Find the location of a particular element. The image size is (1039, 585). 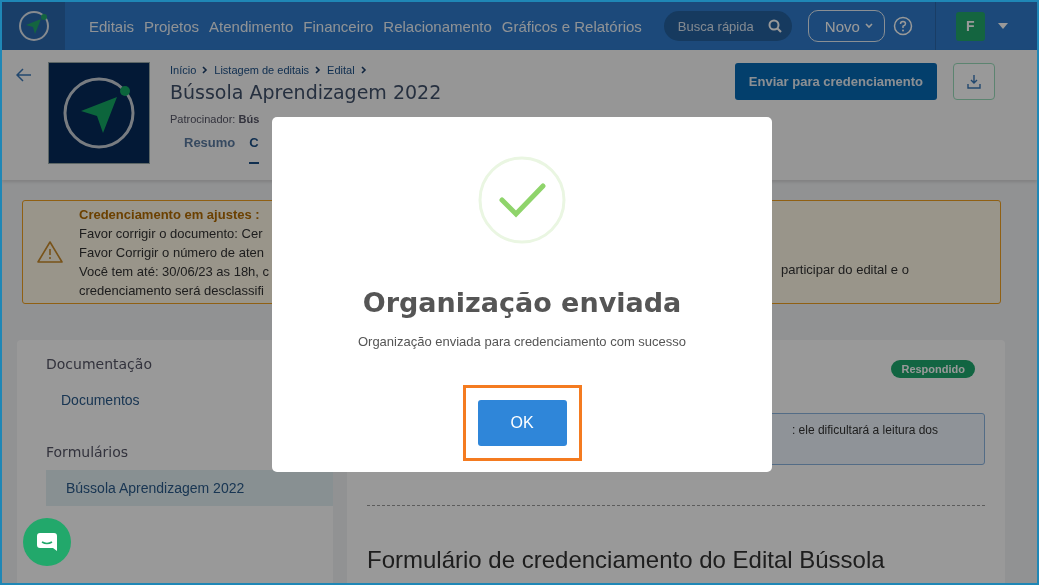

download-icon is located at coordinates (974, 81).